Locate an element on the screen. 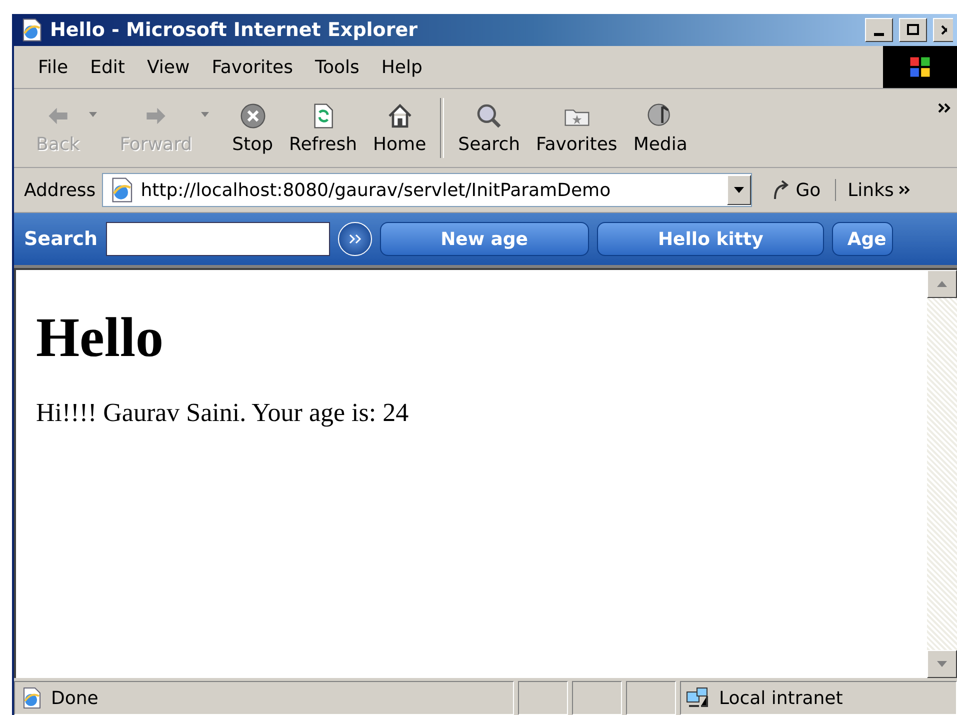 Image resolution: width=957 pixels, height=715 pixels. toolbar-button: Stop is located at coordinates (253, 128).